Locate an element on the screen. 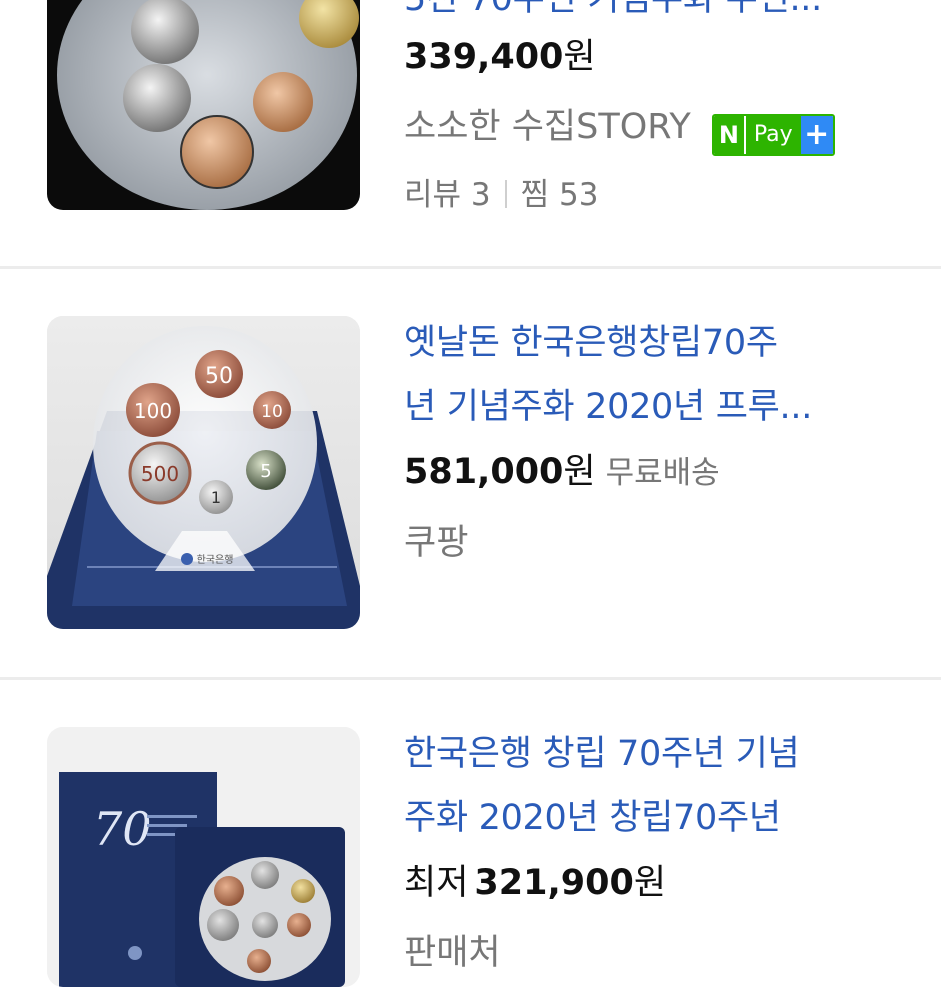 The image size is (941, 987). price-value: 321,900 is located at coordinates (554, 883).